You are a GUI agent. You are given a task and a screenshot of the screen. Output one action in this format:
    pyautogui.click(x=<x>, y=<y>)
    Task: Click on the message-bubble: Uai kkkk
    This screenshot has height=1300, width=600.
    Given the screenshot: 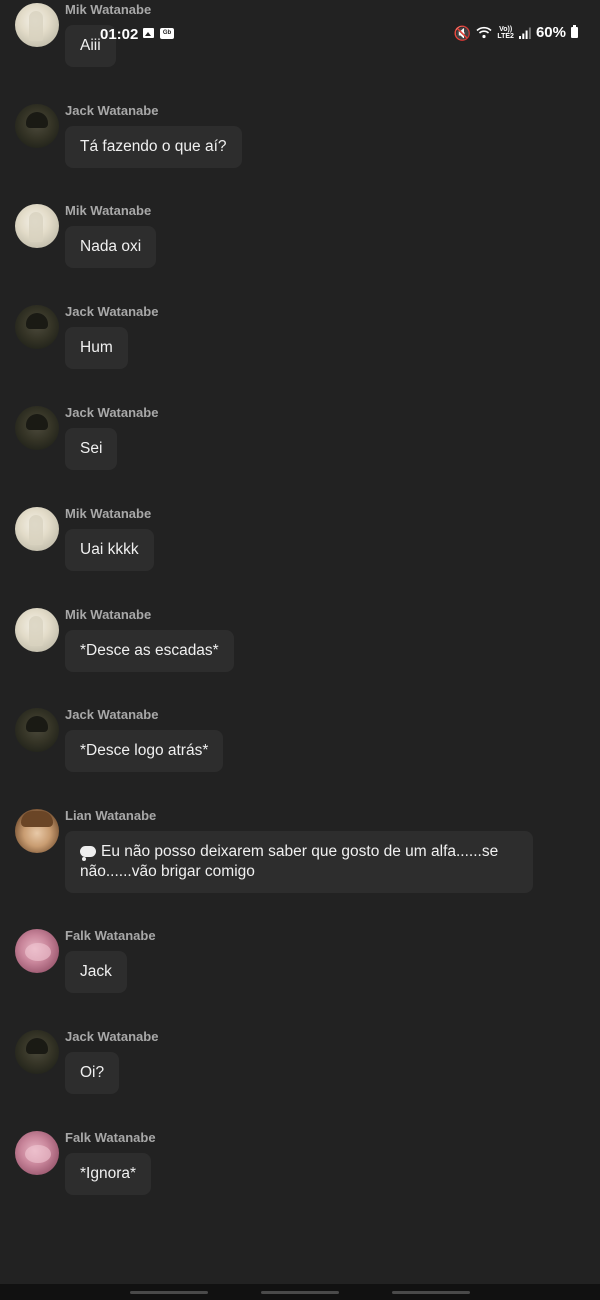 What is the action you would take?
    pyautogui.click(x=109, y=549)
    